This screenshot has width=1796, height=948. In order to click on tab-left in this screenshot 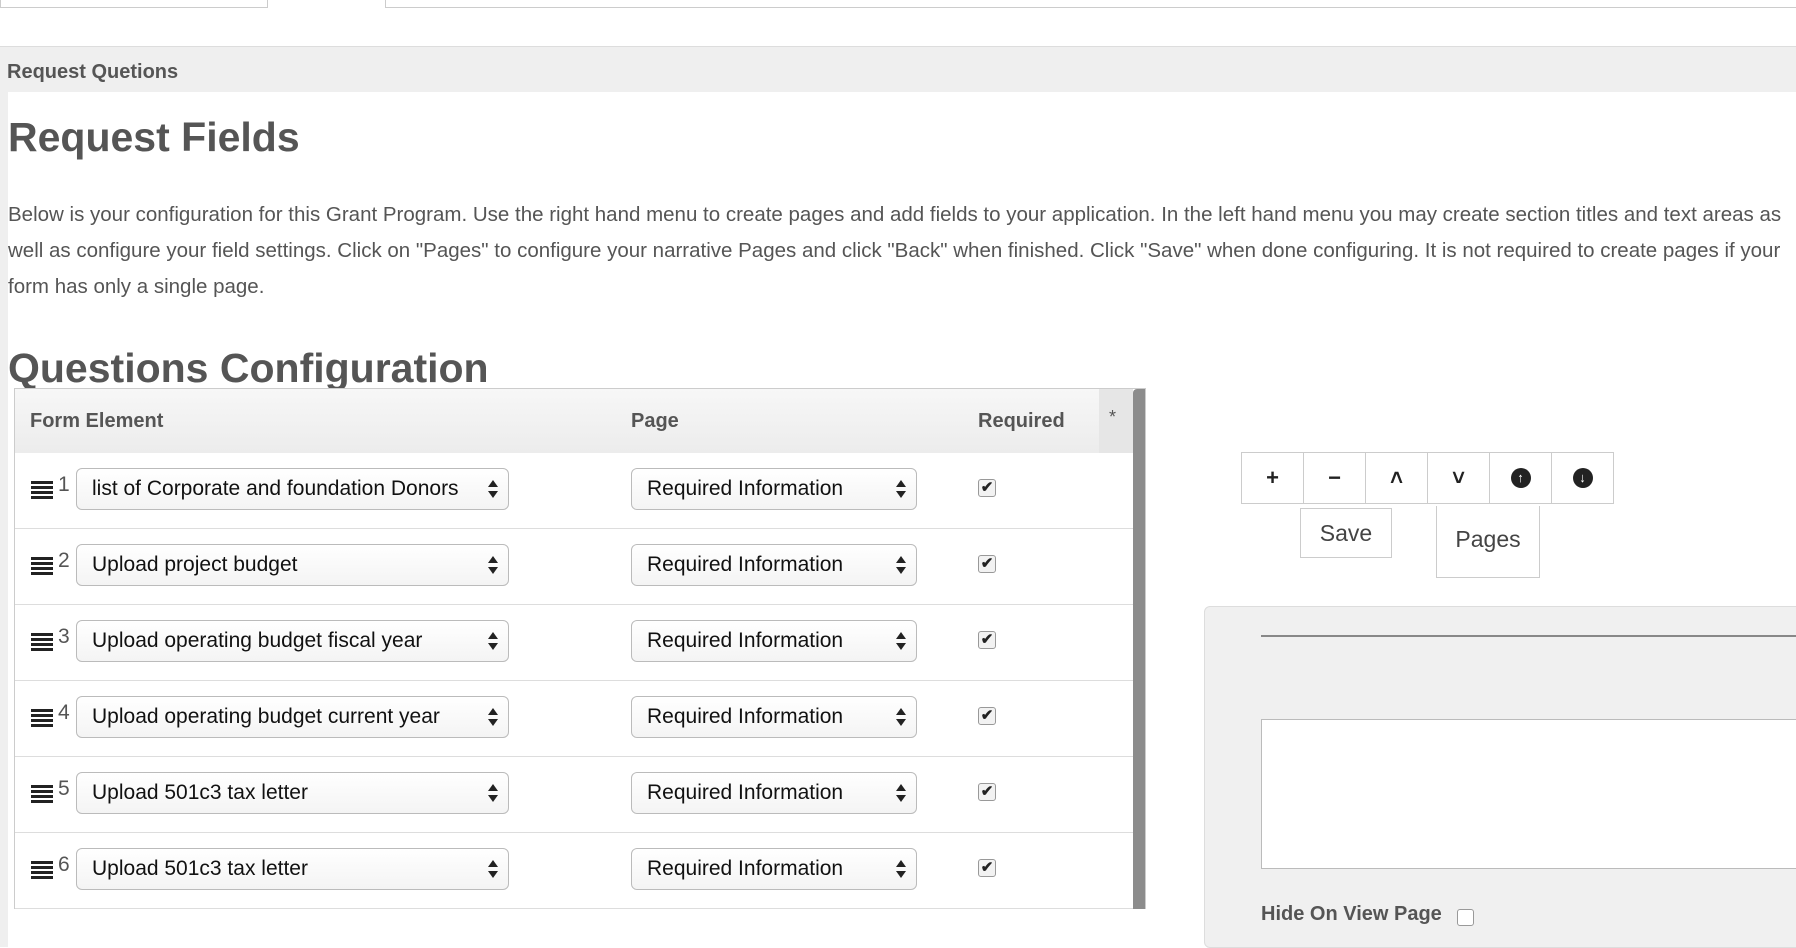, I will do `click(134, 4)`.